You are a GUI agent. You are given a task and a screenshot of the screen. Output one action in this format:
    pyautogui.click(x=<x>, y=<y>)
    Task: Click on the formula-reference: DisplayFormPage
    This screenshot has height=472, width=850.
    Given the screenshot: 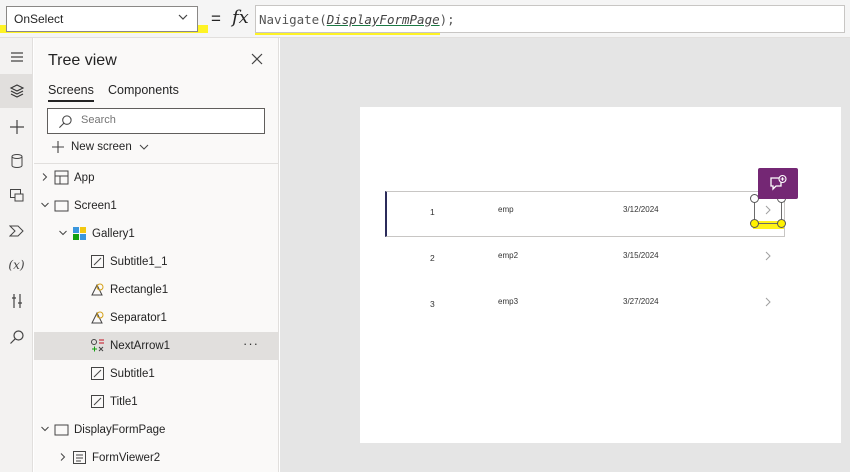 What is the action you would take?
    pyautogui.click(x=383, y=19)
    